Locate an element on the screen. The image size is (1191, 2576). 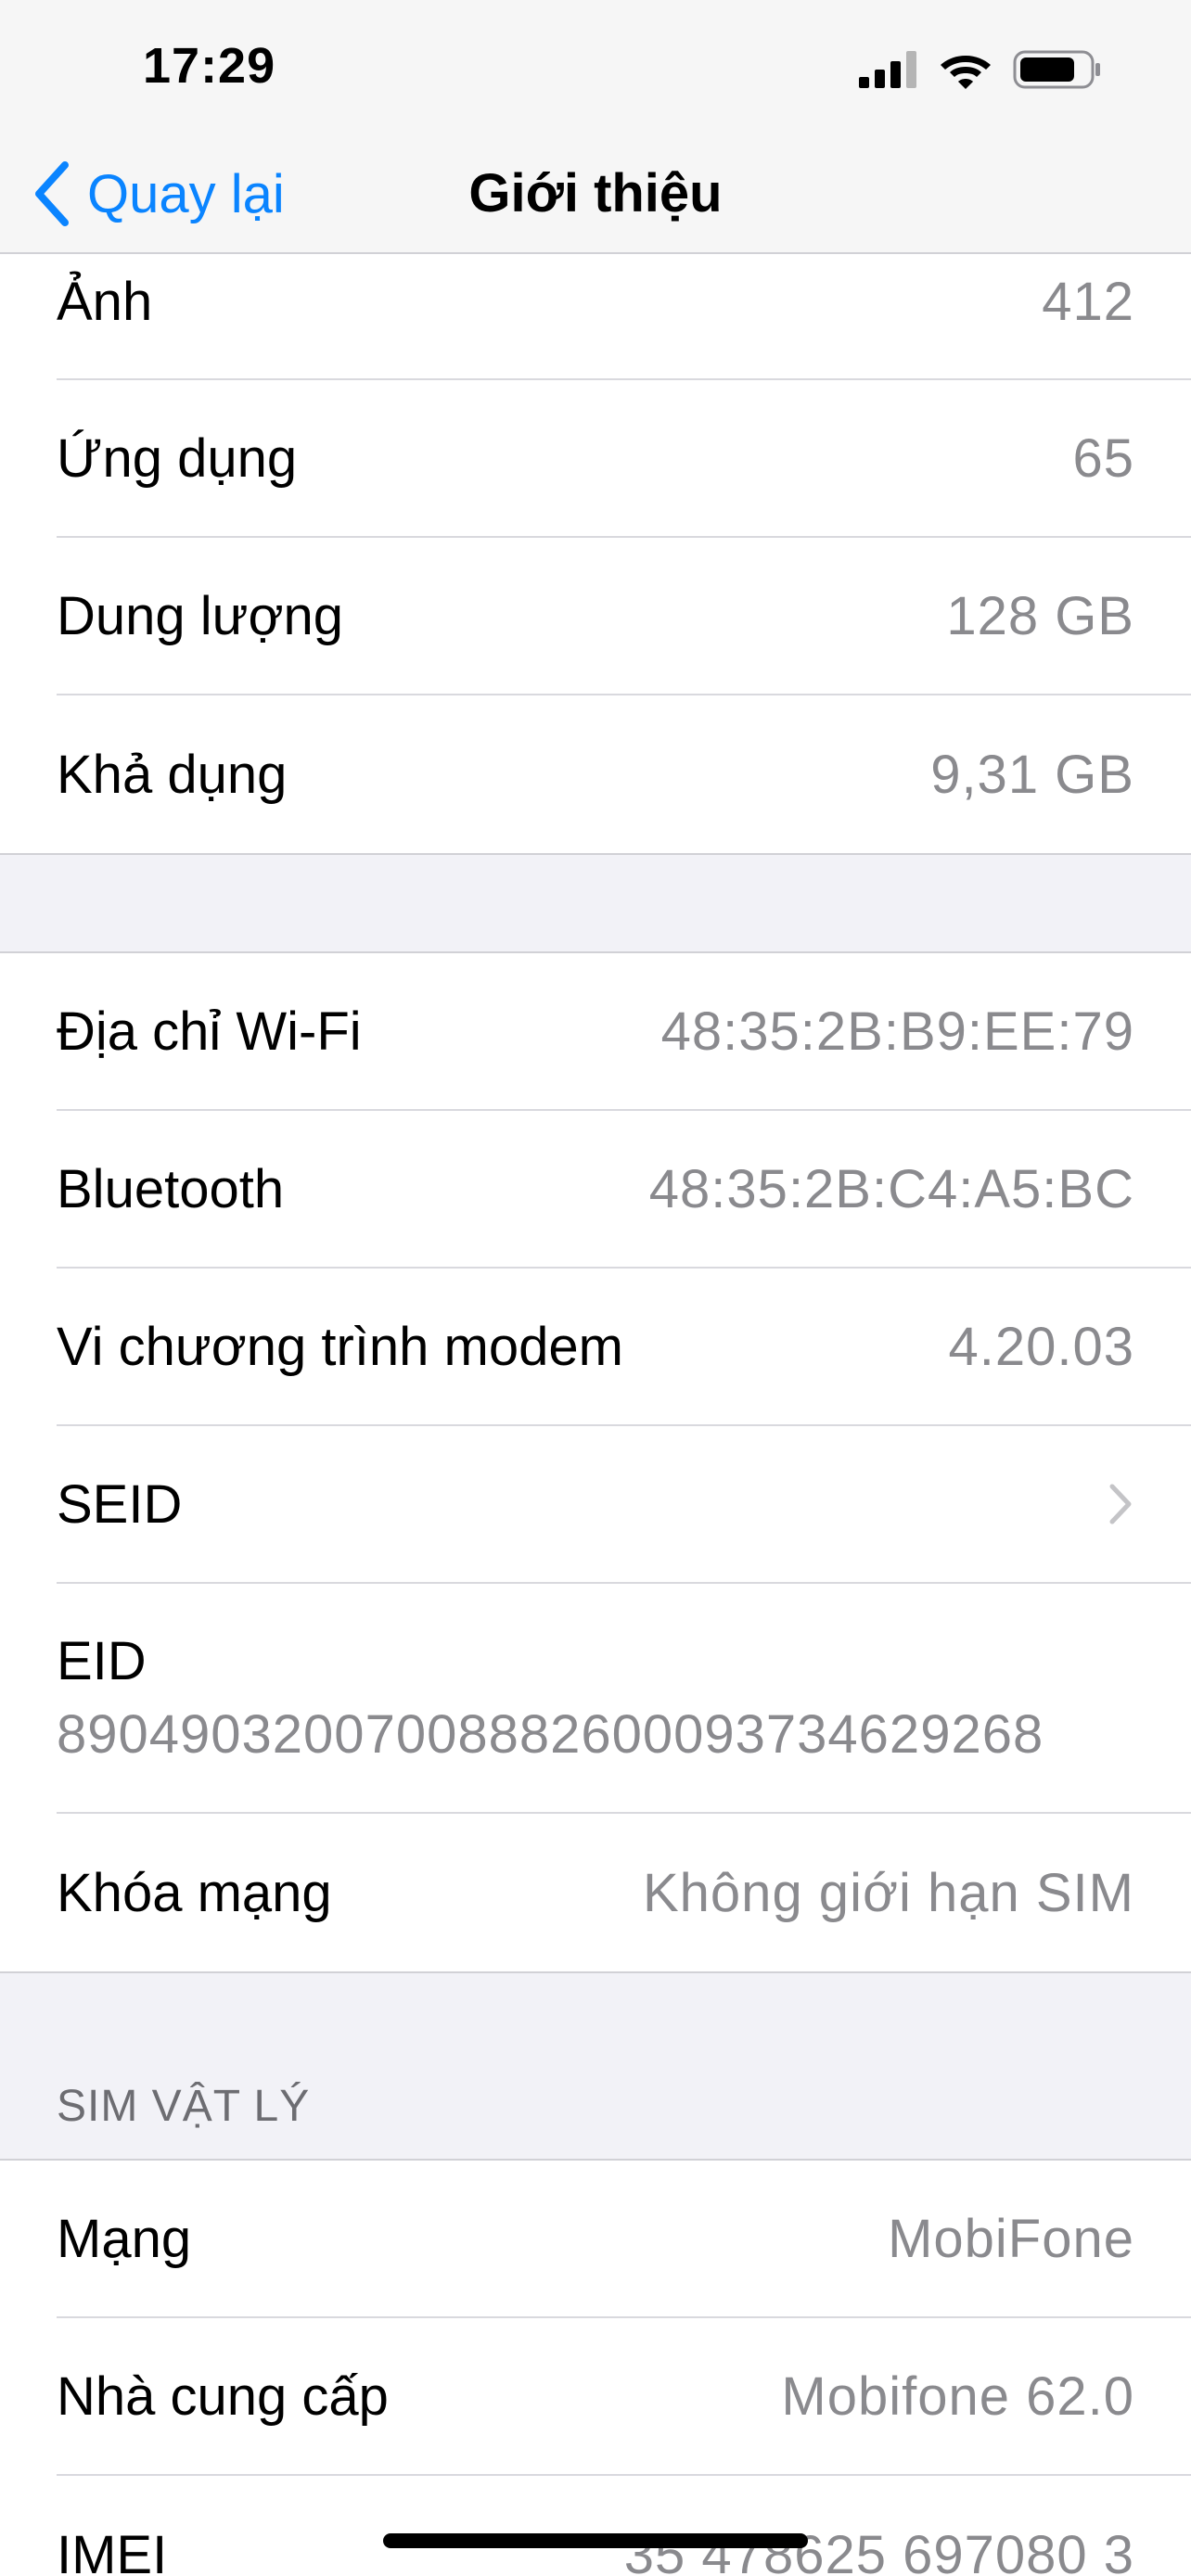
list-item-network: Mạng MobiFone is located at coordinates (624, 2239).